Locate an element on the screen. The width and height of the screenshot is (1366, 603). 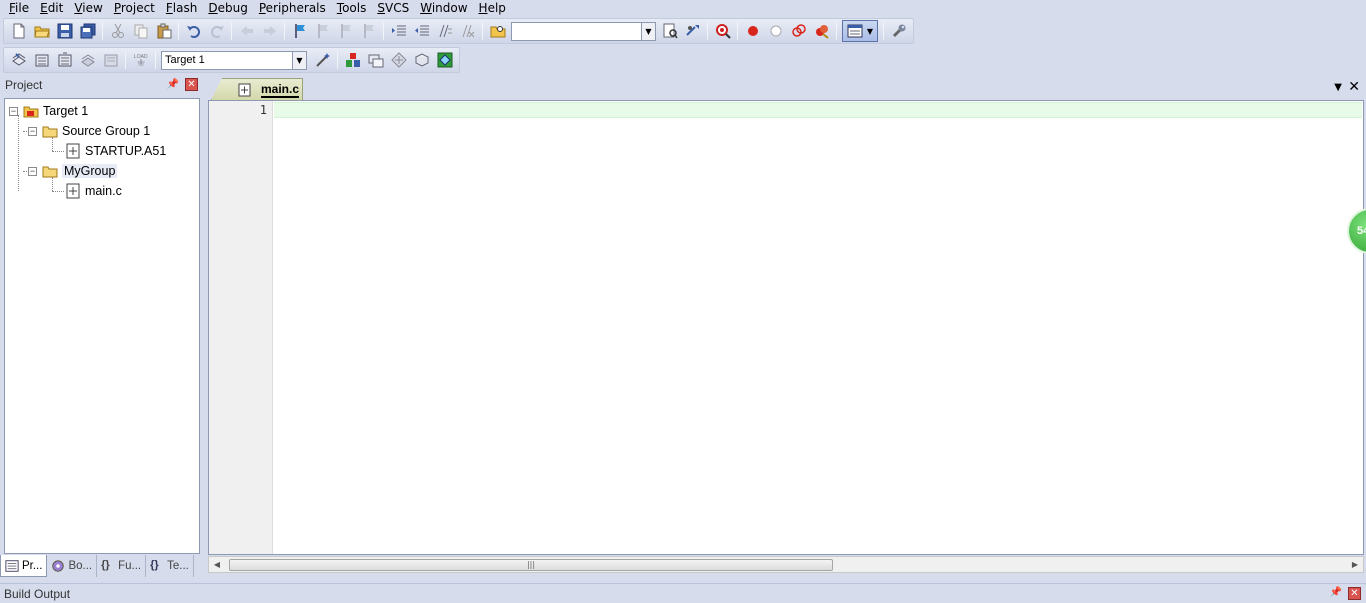
save-button is located at coordinates (64, 31).